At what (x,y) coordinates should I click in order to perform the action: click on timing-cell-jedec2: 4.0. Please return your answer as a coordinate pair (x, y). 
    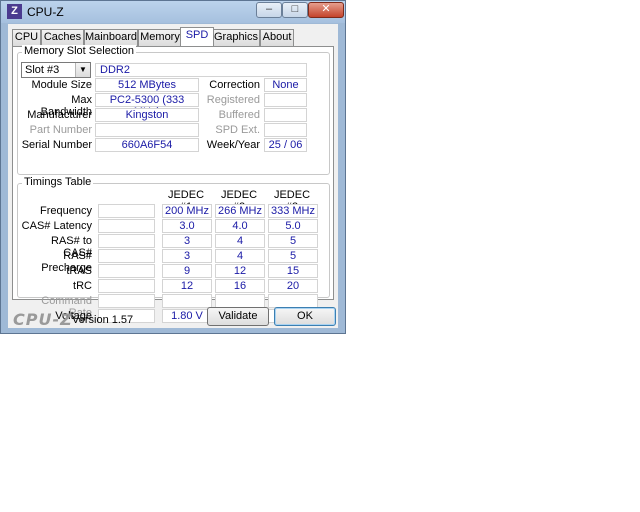
    Looking at the image, I should click on (240, 226).